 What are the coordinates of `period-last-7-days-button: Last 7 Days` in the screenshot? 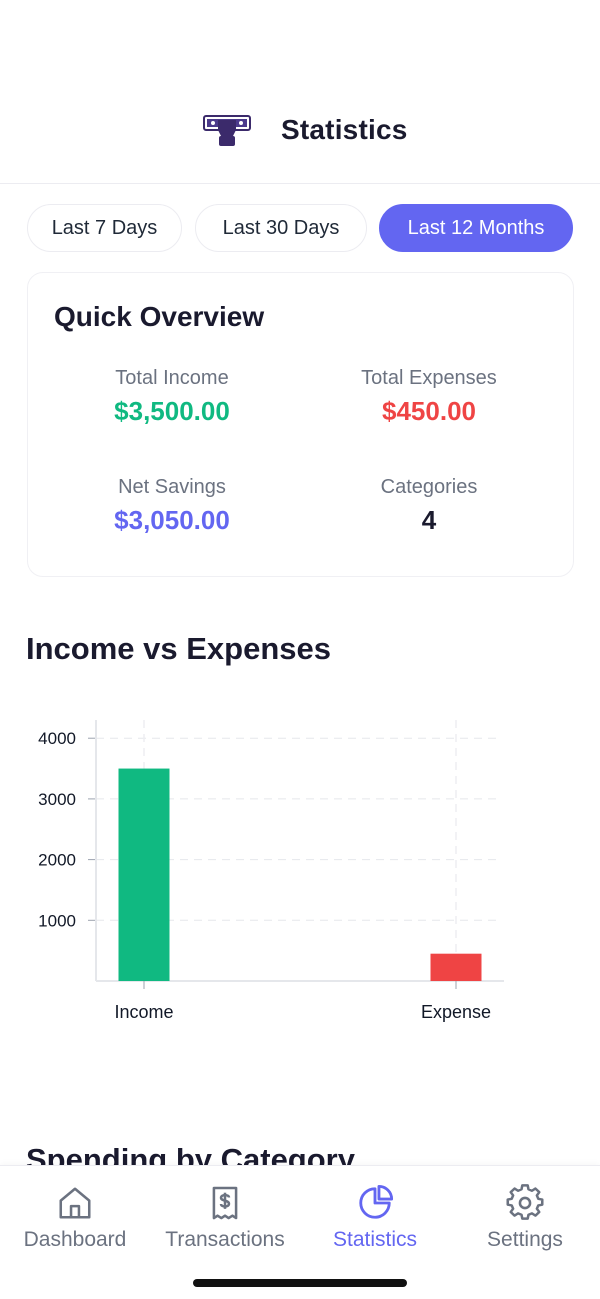 It's located at (104, 228).